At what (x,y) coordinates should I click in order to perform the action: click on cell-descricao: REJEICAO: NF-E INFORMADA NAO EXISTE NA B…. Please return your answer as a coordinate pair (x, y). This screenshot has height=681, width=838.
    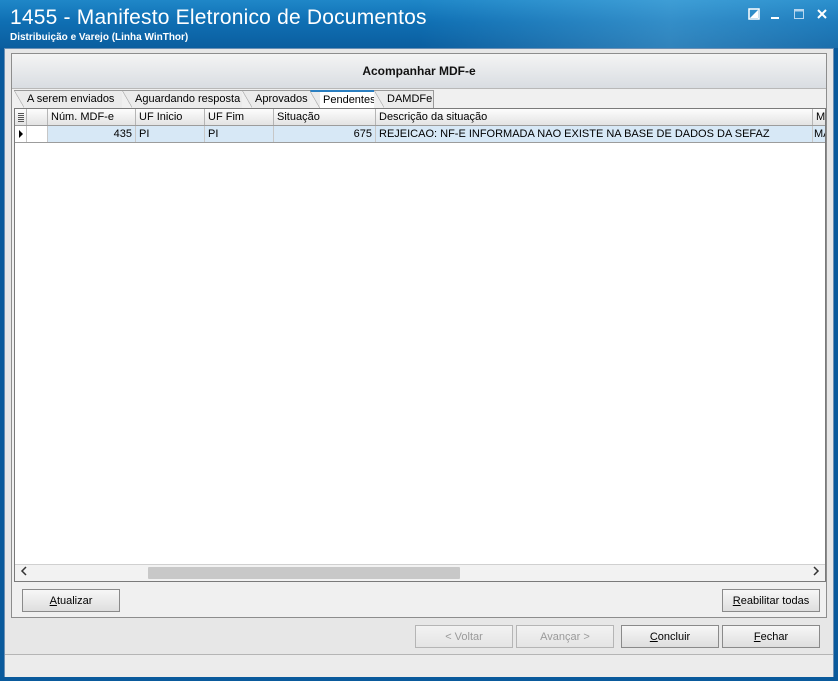
    Looking at the image, I should click on (594, 134).